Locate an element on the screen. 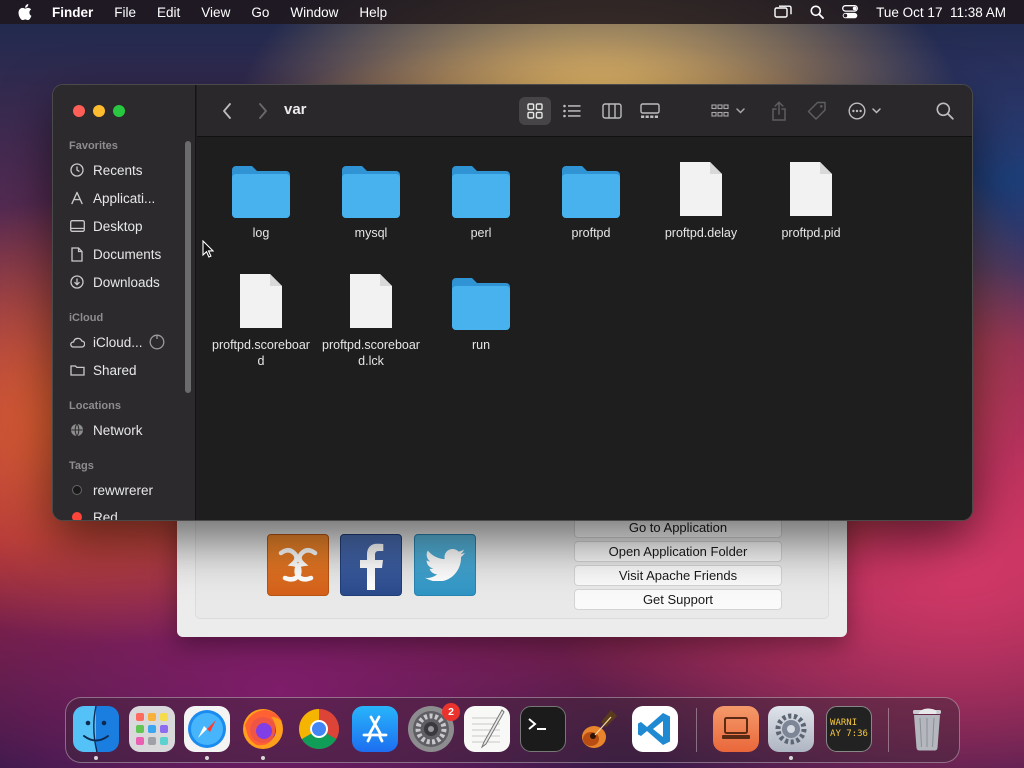 This screenshot has height=768, width=1024. file-item-proftpd: proftpd is located at coordinates (591, 197).